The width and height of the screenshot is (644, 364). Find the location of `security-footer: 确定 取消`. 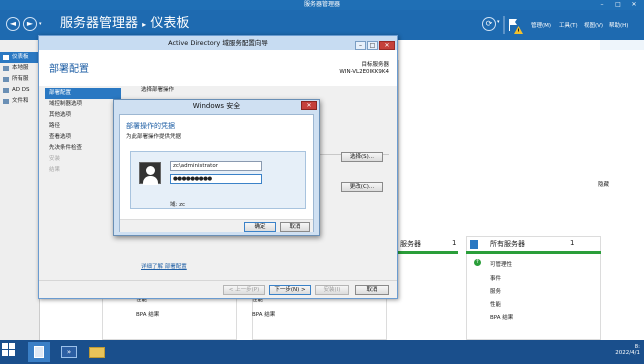

security-footer: 确定 取消 is located at coordinates (216, 225).